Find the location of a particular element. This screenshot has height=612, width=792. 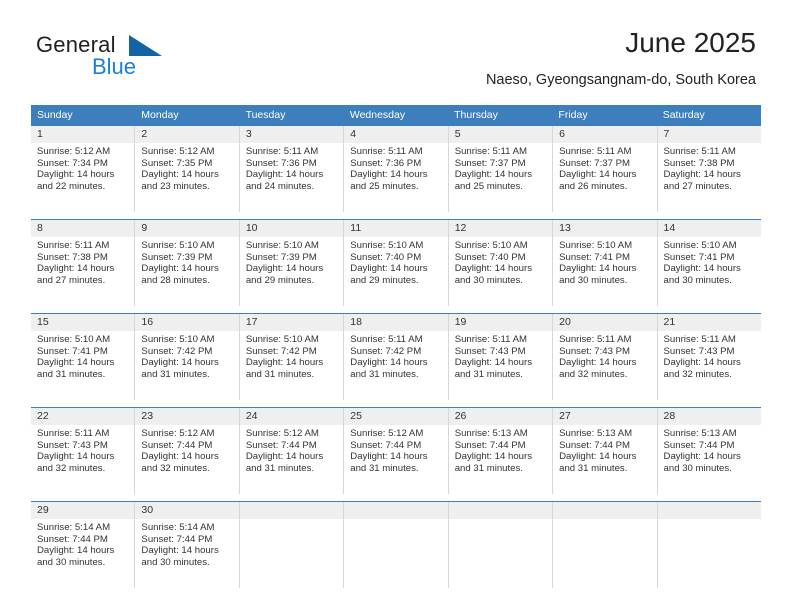

sunrise-text: Sunrise: 5:12 AM is located at coordinates (178, 151).